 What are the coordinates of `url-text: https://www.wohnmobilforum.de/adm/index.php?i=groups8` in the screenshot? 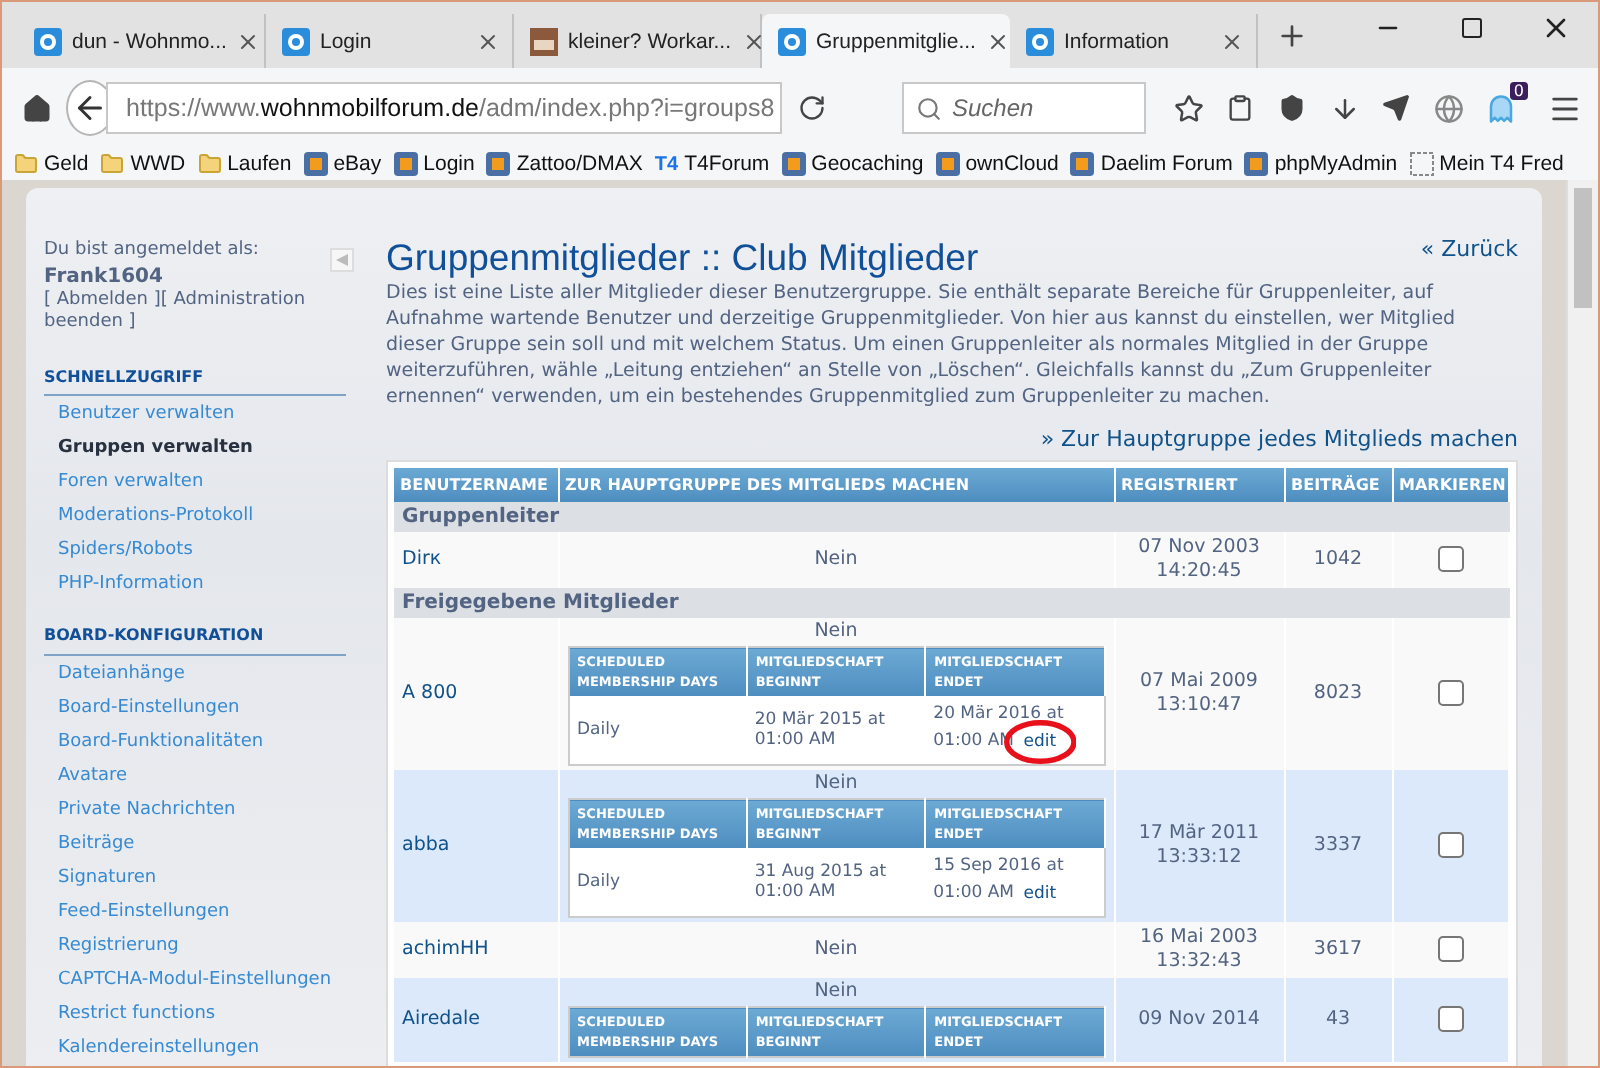 It's located at (450, 108).